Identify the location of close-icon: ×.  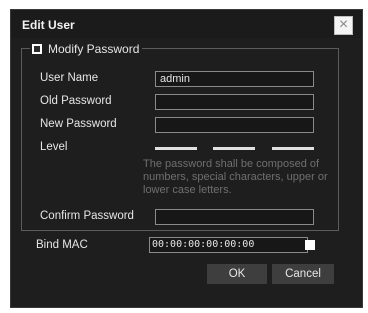
(343, 24).